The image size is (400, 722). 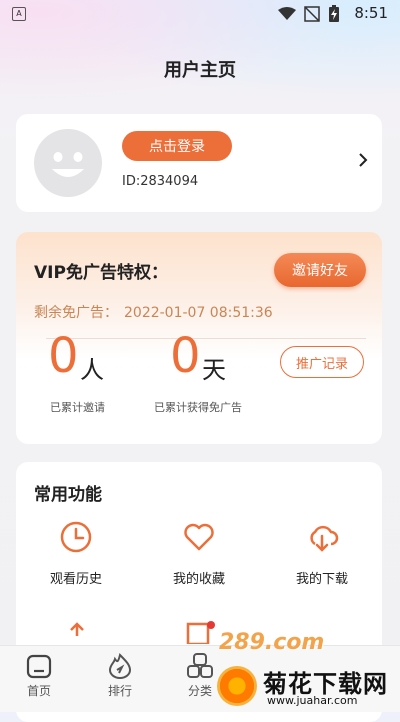 What do you see at coordinates (322, 553) in the screenshot?
I see `function-downloads: 我的下载` at bounding box center [322, 553].